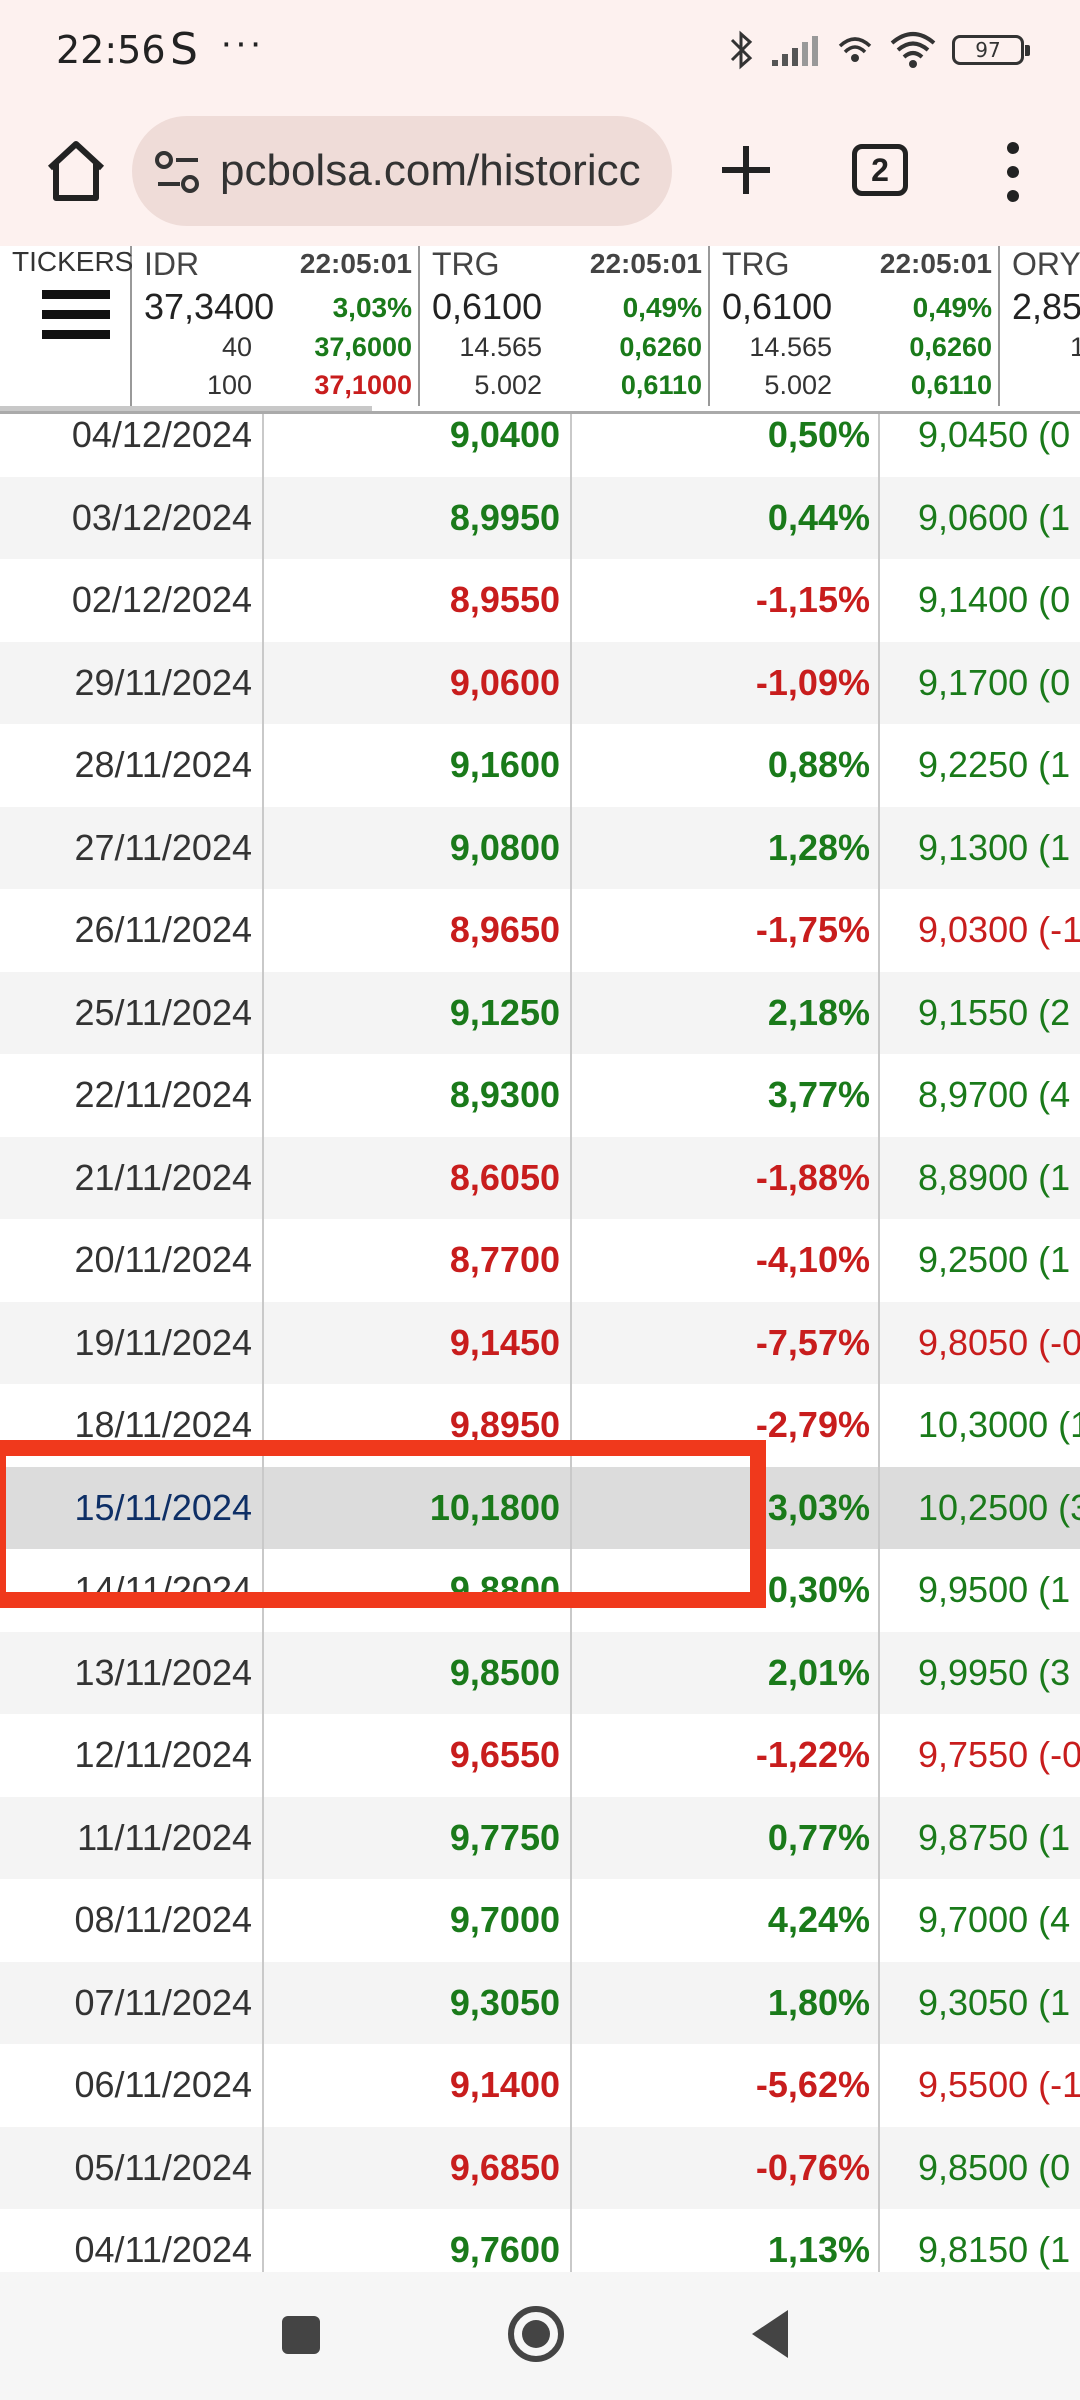 The height and width of the screenshot is (2400, 1080). I want to click on table-row: 12/11/2024 9,6550 -1,22% 9,7550 (-0, so click(540, 1755).